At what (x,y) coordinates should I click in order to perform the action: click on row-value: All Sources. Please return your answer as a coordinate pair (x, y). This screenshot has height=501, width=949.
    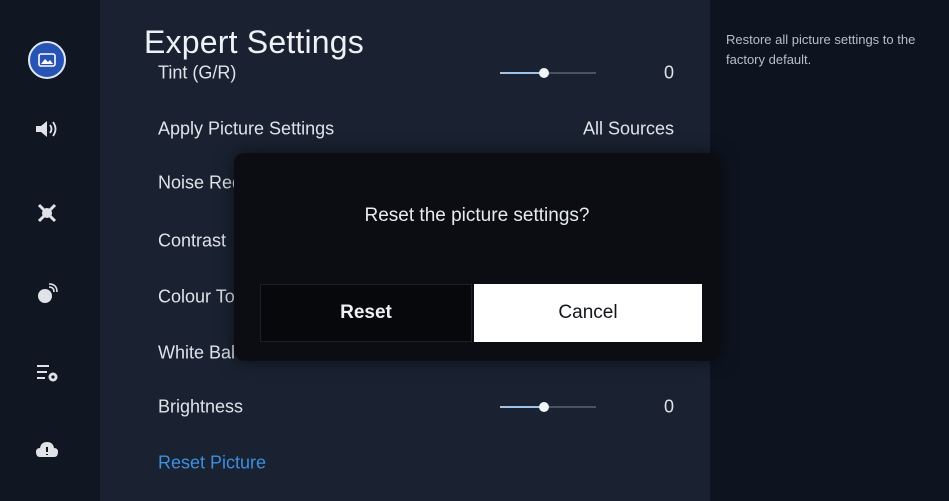
    Looking at the image, I should click on (628, 128).